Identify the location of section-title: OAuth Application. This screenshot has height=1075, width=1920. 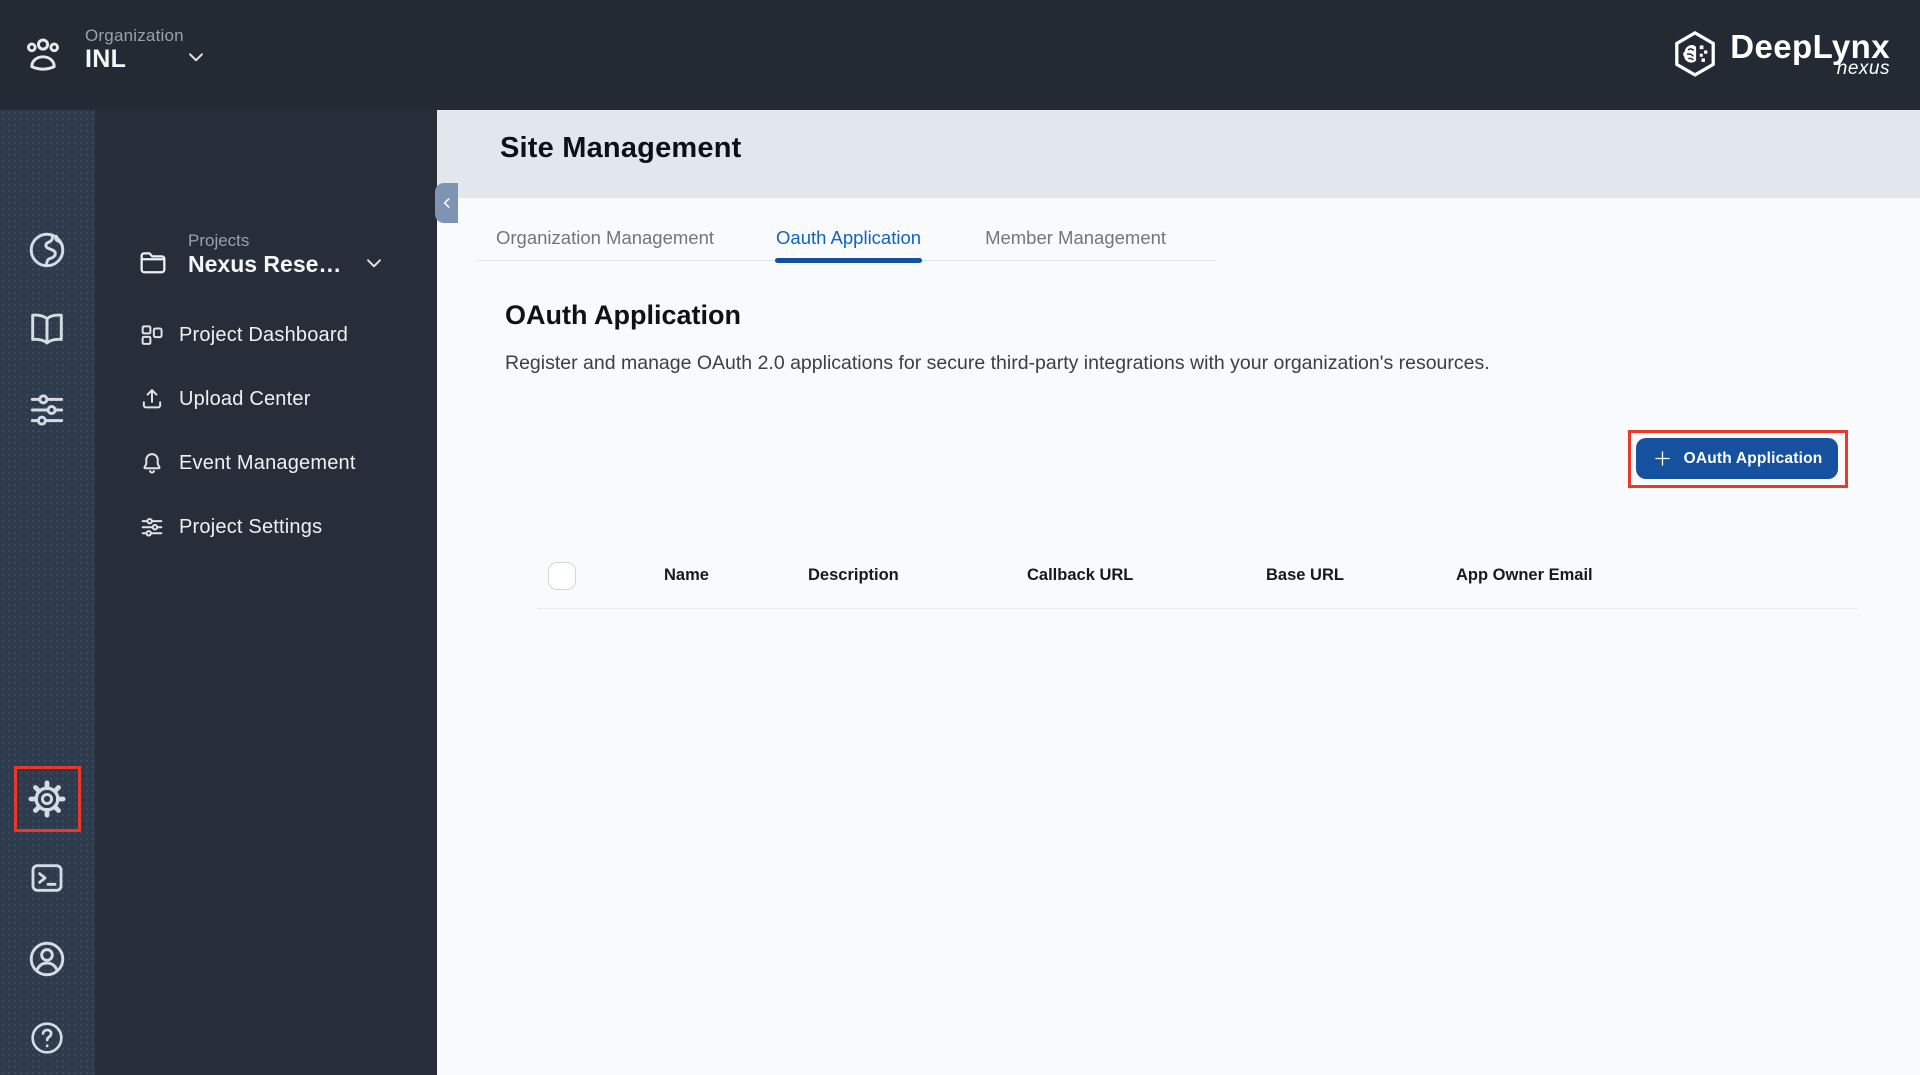
(623, 315).